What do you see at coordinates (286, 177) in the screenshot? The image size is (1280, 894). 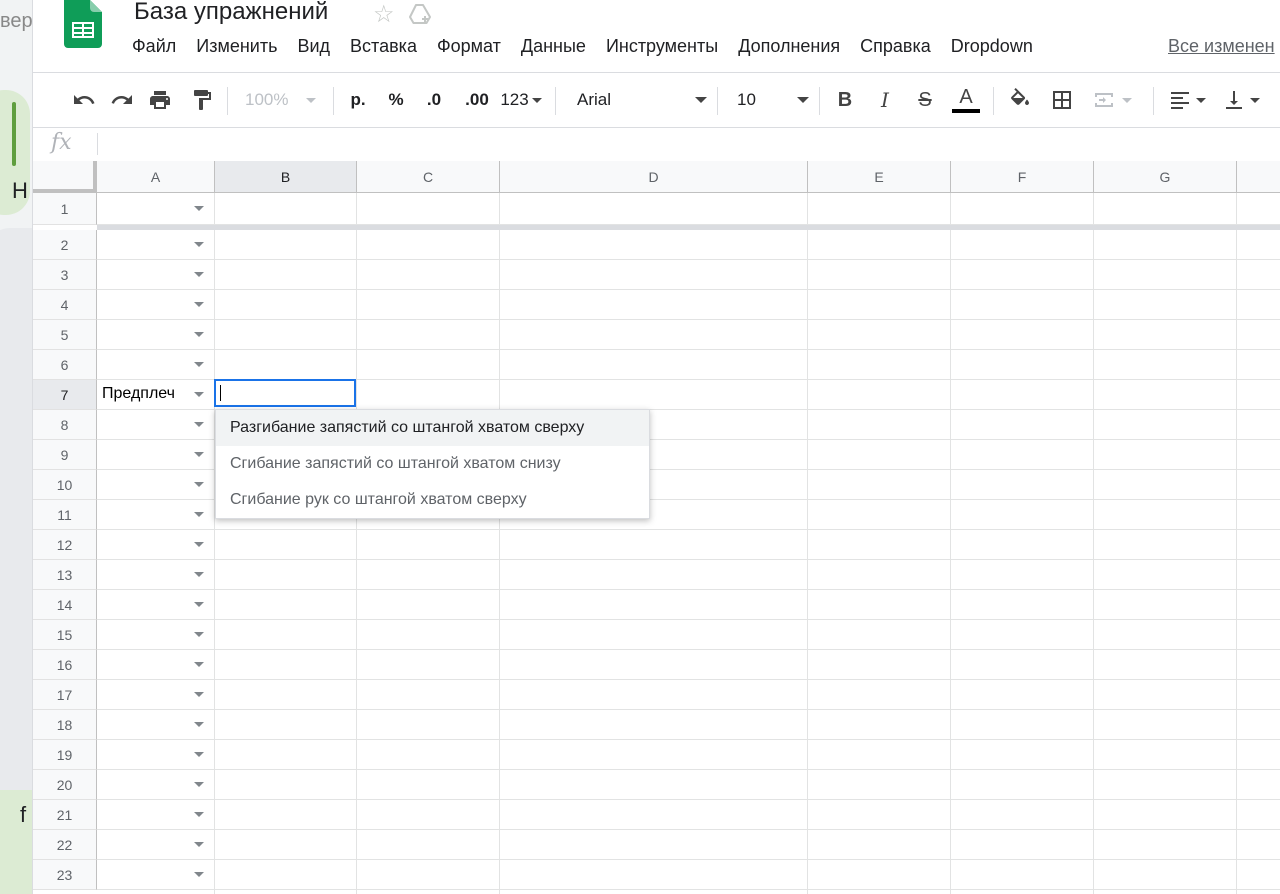 I see `column-header-b: B` at bounding box center [286, 177].